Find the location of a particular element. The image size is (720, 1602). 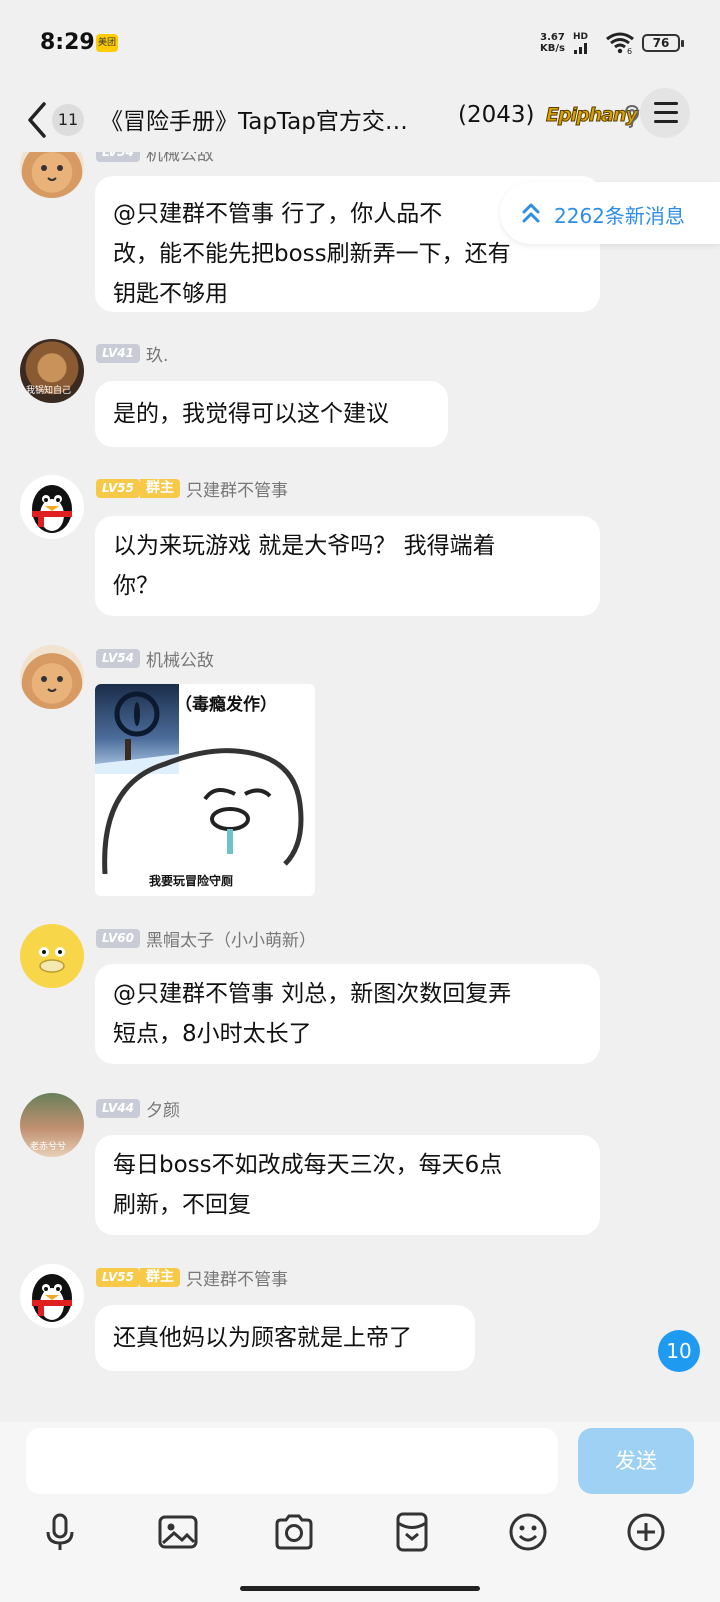

message-text-line: 每日boss不如改成每天三次，每天6点 is located at coordinates (308, 1165).